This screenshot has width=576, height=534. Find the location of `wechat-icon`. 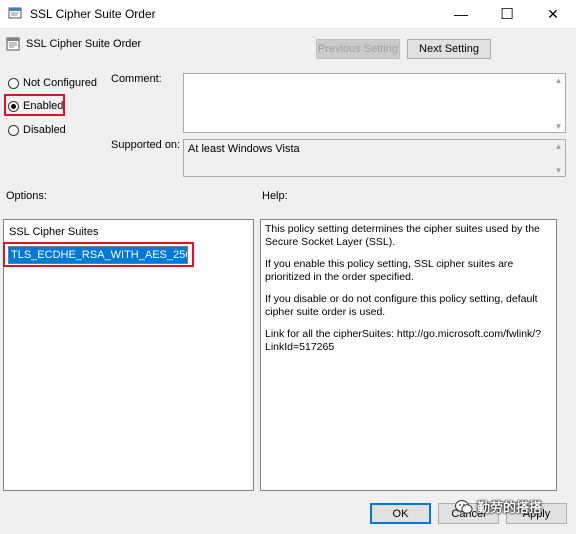

wechat-icon is located at coordinates (464, 506).